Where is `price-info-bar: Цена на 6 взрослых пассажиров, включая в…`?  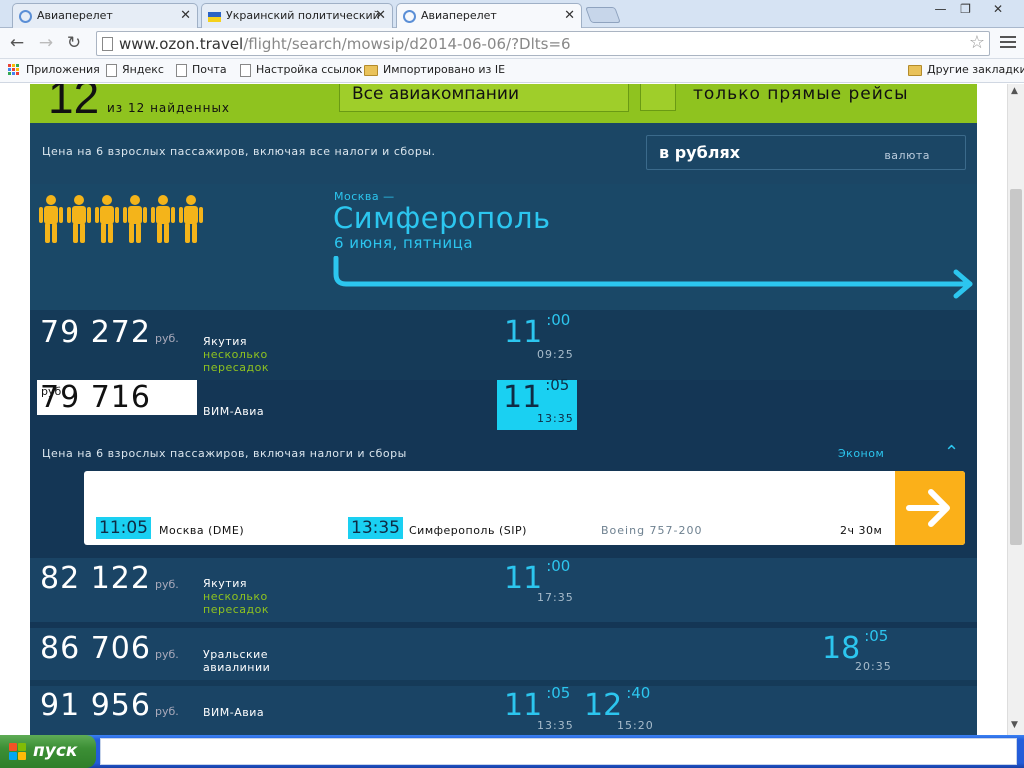 price-info-bar: Цена на 6 взрослых пассажиров, включая в… is located at coordinates (503, 153).